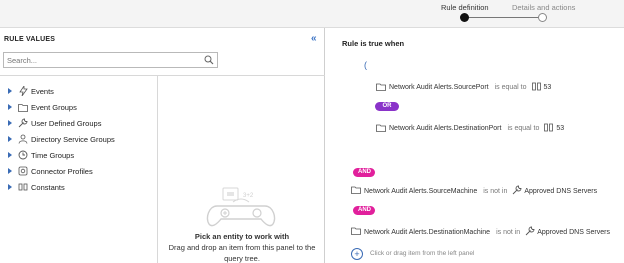 This screenshot has width=624, height=263. I want to click on search-box, so click(110, 60).